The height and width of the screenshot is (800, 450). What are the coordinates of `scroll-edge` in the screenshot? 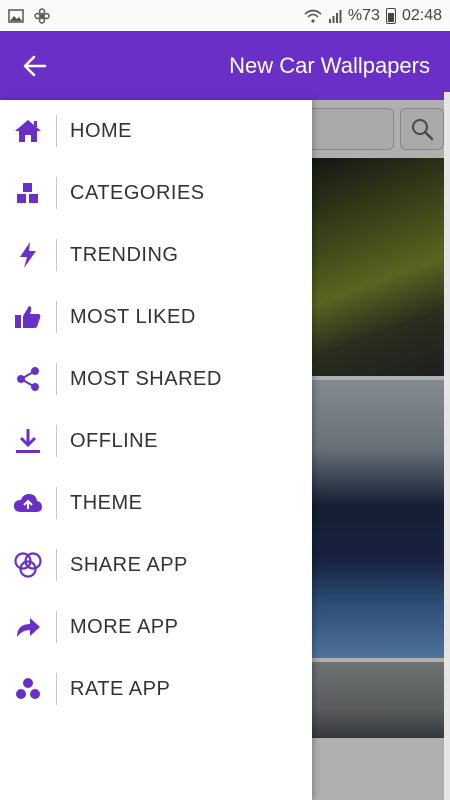 It's located at (447, 446).